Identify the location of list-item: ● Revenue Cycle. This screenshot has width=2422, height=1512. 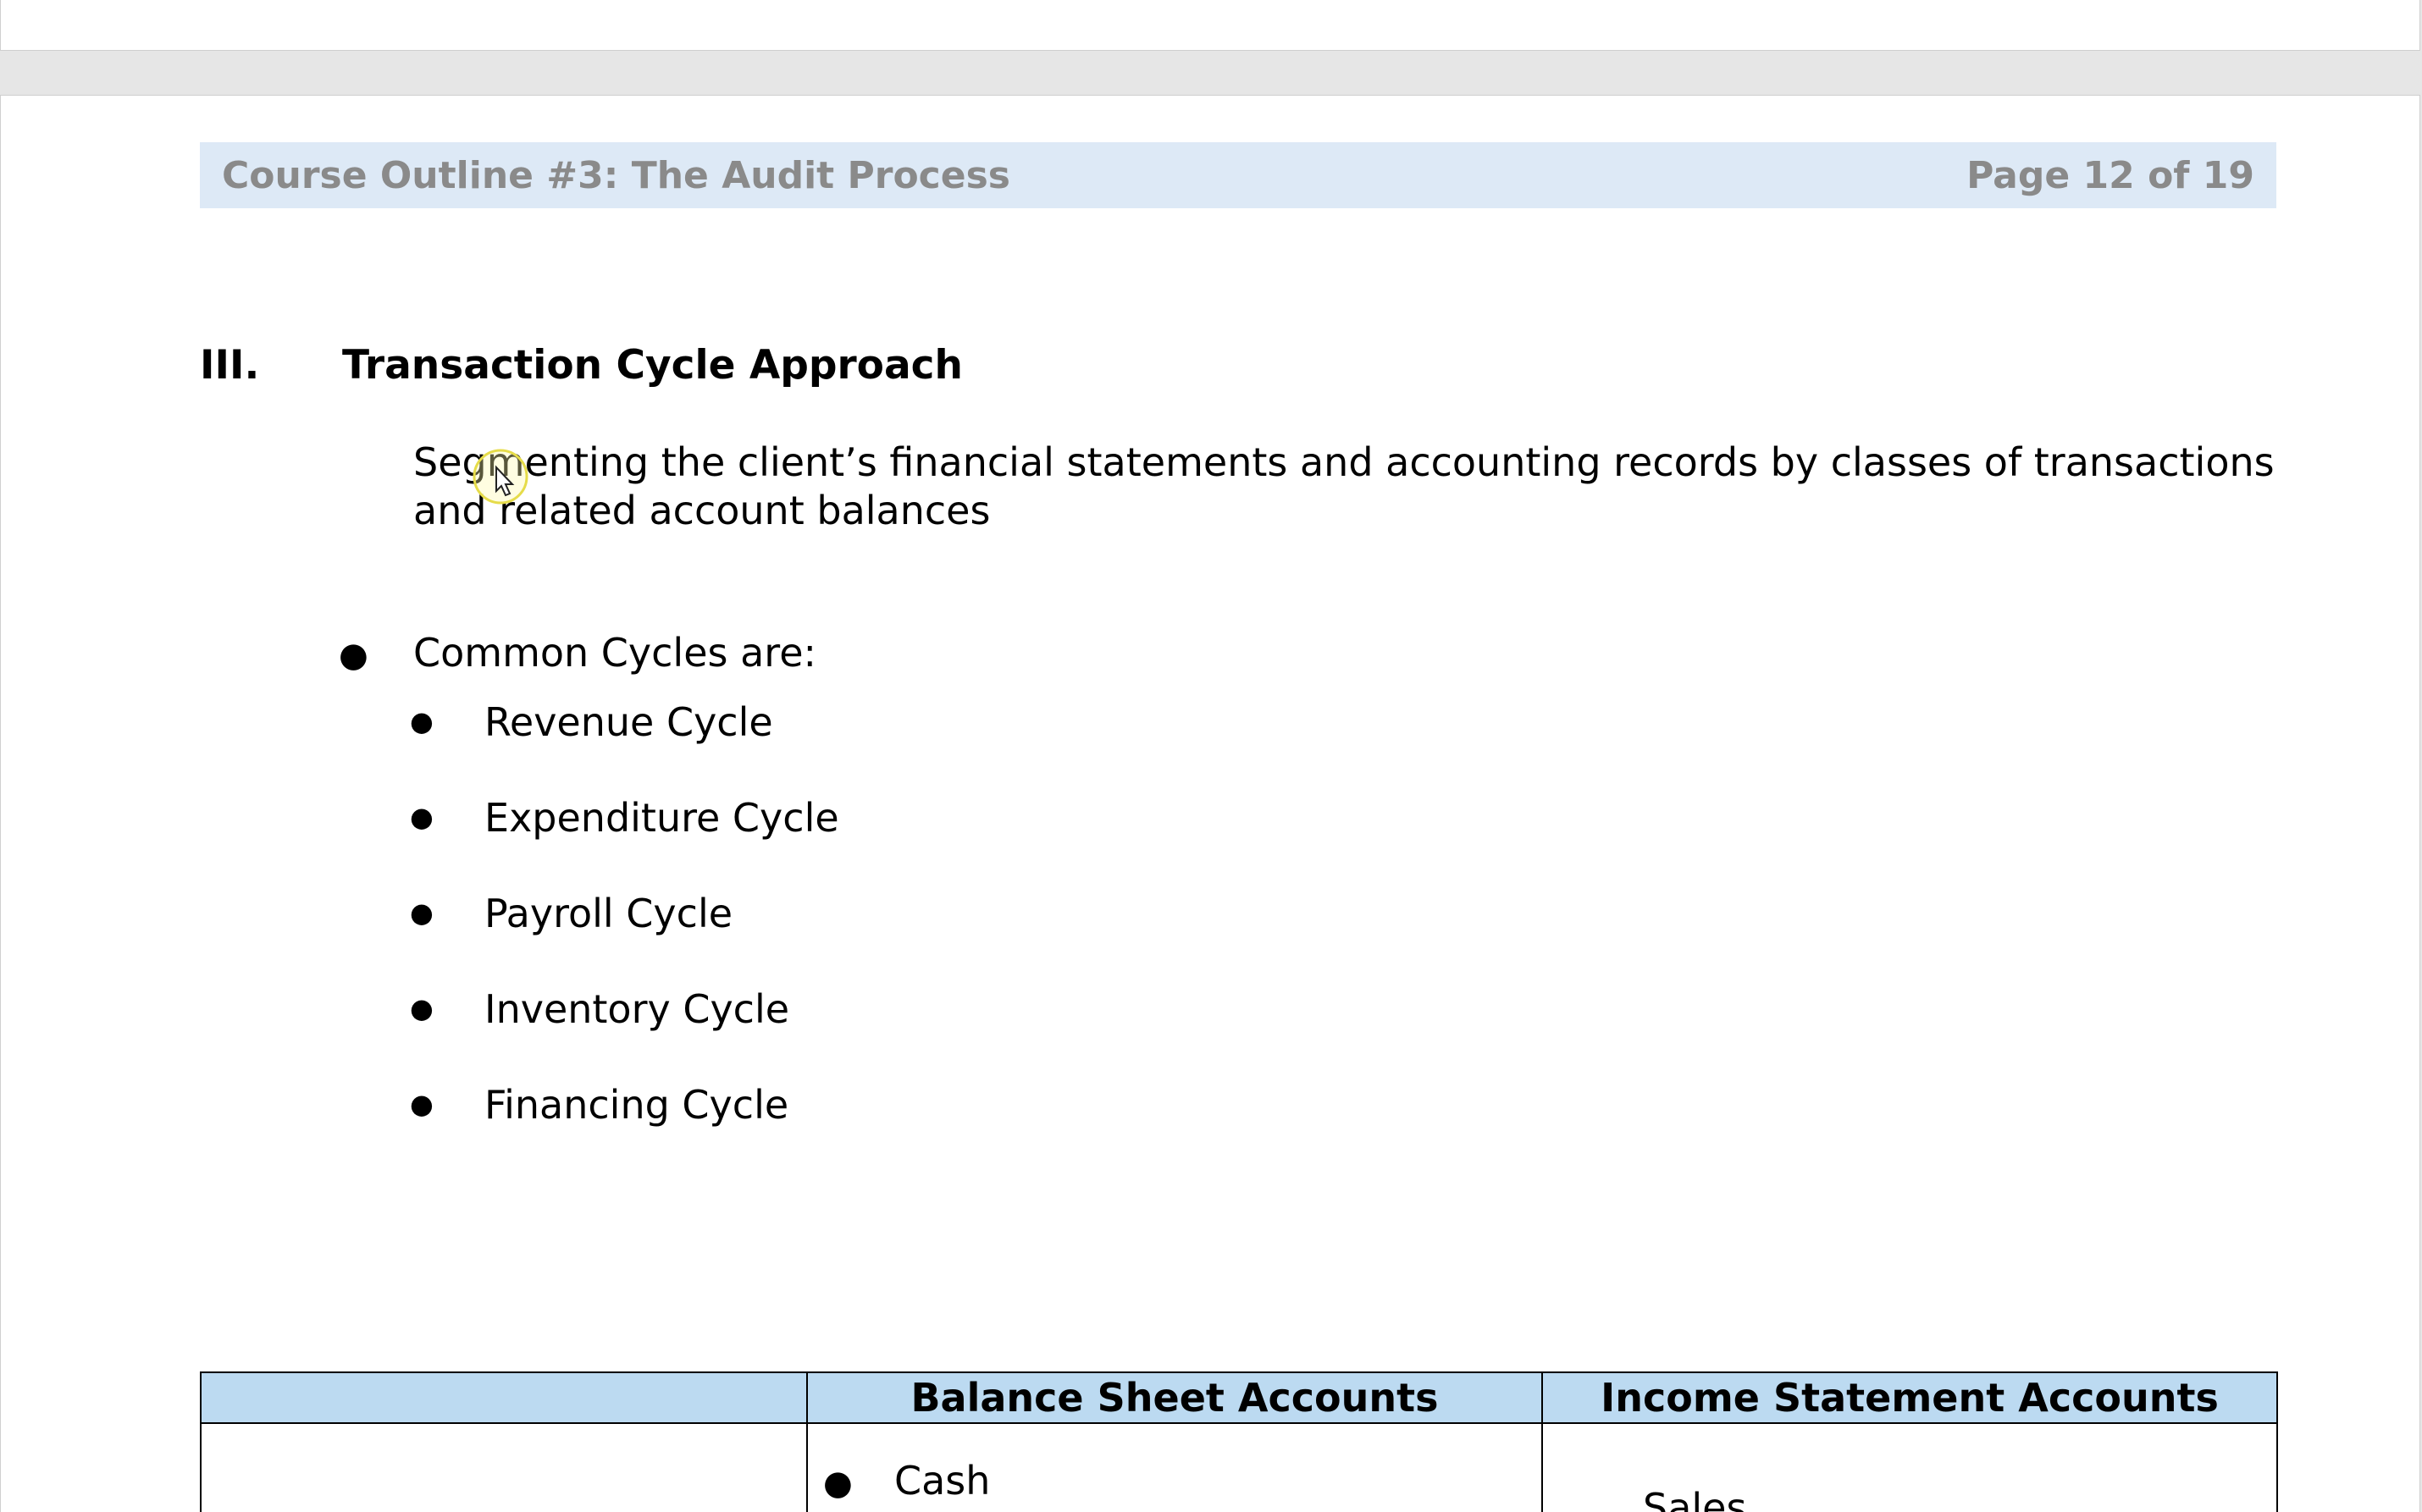
(591, 722).